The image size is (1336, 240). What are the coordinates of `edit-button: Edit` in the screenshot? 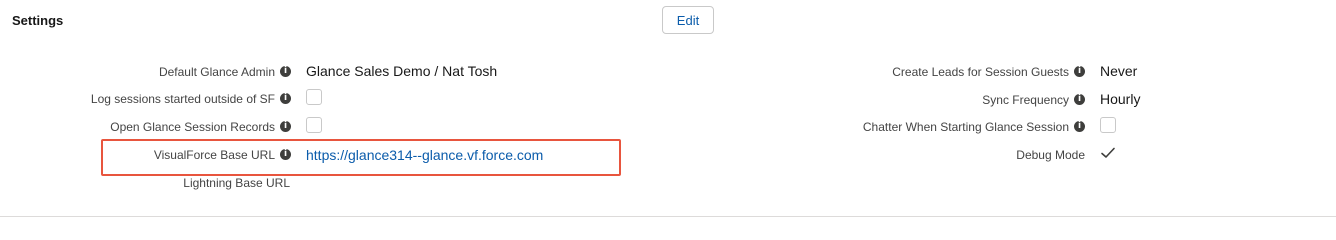 It's located at (688, 20).